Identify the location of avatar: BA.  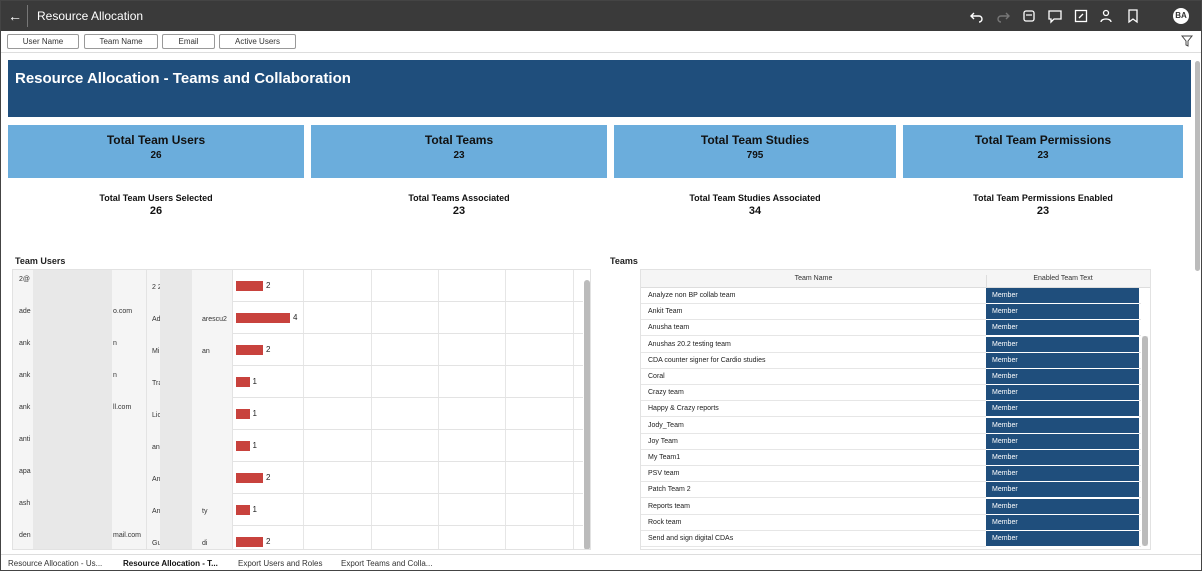
(1181, 16).